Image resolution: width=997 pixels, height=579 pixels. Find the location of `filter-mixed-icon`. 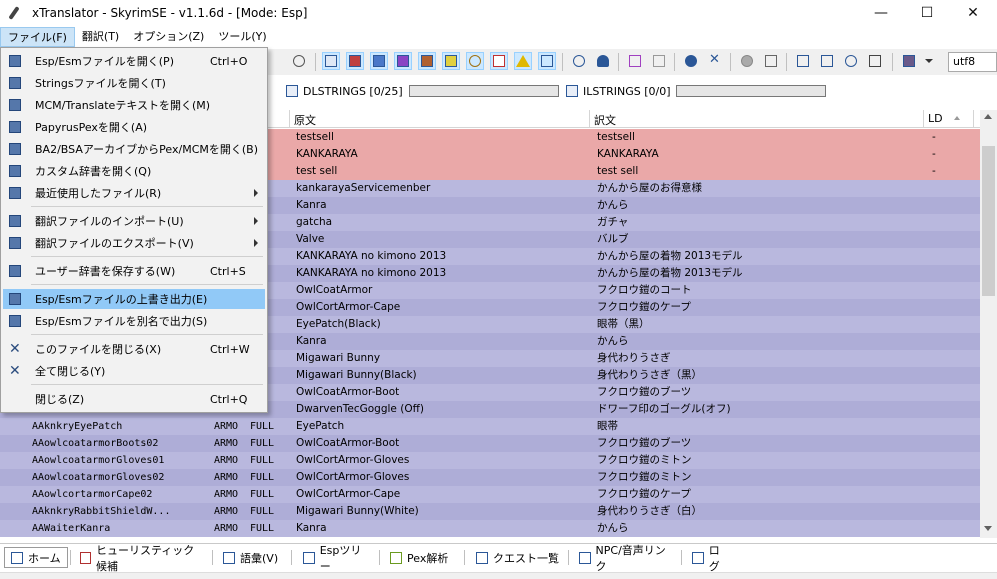

filter-mixed-icon is located at coordinates (427, 61).